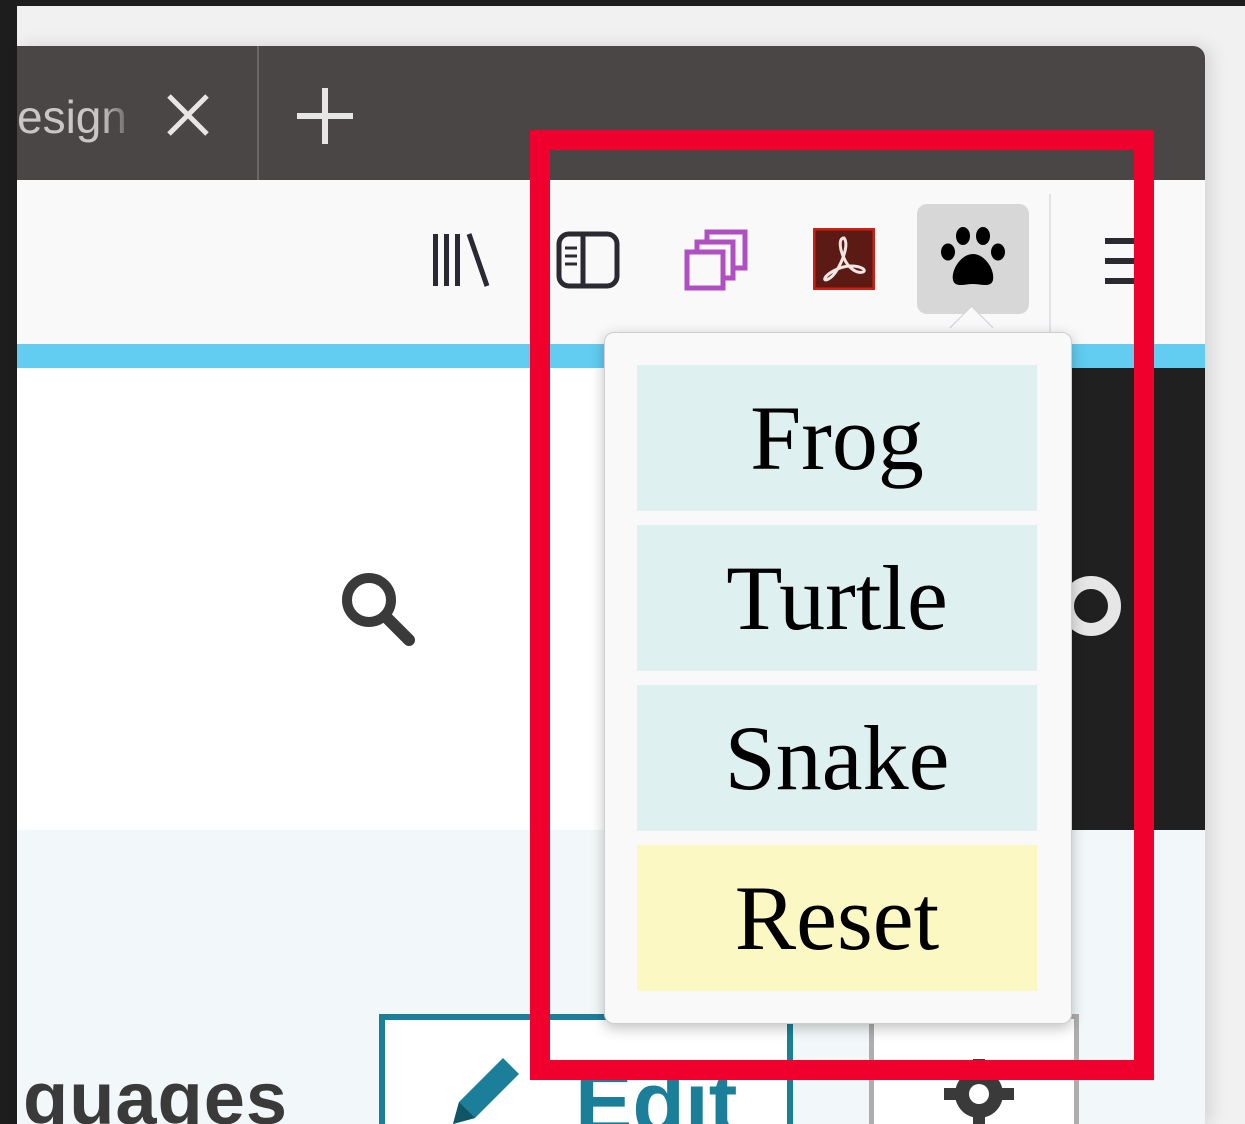 Image resolution: width=1245 pixels, height=1124 pixels. What do you see at coordinates (8, 562) in the screenshot?
I see `screenshot-frame-left` at bounding box center [8, 562].